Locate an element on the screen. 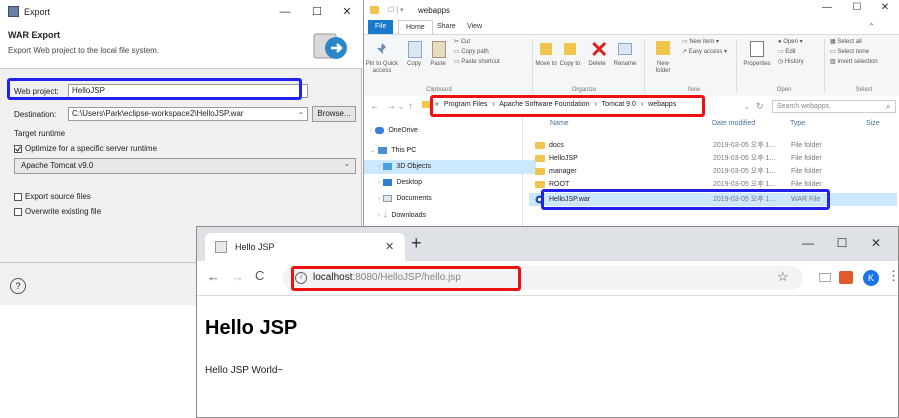 This screenshot has height=418, width=899. up-arrow-icon: ↑ is located at coordinates (410, 106).